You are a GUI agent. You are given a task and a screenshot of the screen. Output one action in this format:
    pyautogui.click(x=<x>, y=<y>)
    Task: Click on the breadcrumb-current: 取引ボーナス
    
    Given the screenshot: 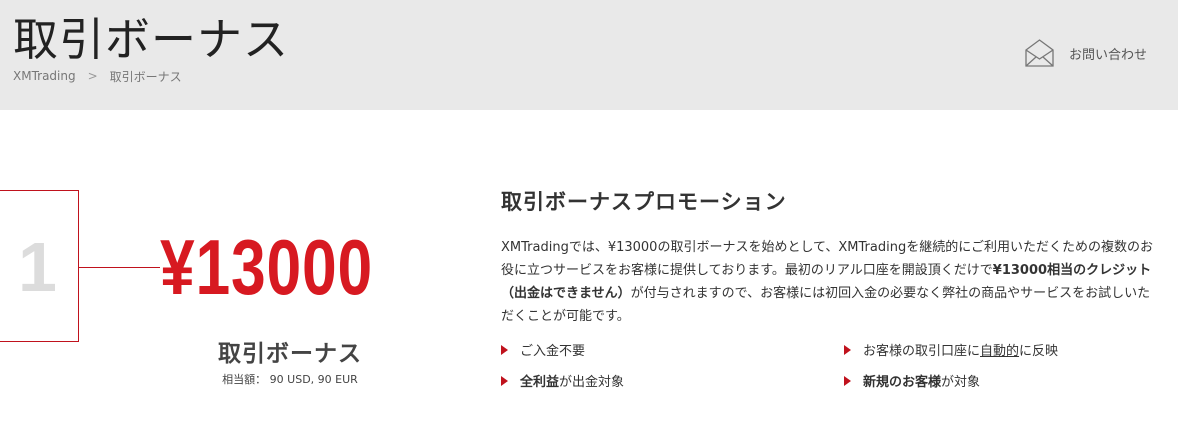 What is the action you would take?
    pyautogui.click(x=145, y=76)
    